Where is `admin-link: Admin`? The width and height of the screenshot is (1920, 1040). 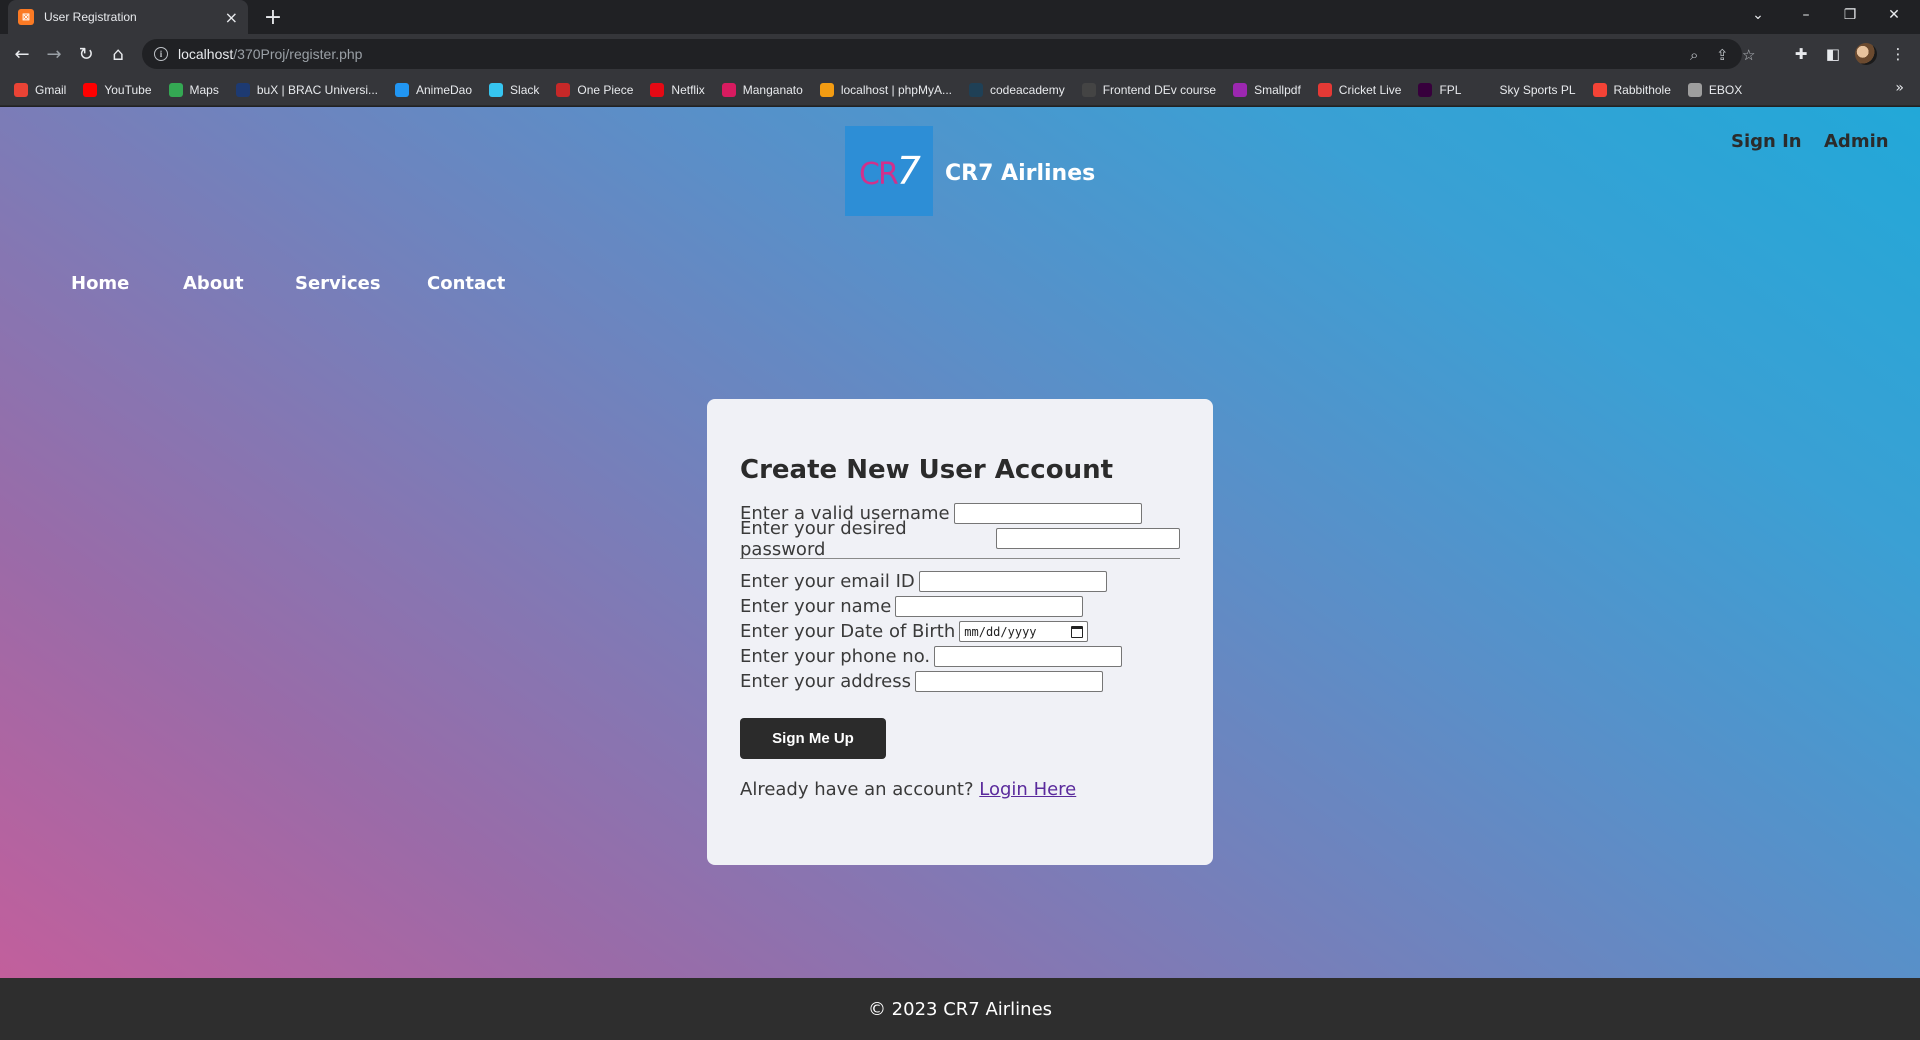 admin-link: Admin is located at coordinates (1856, 141).